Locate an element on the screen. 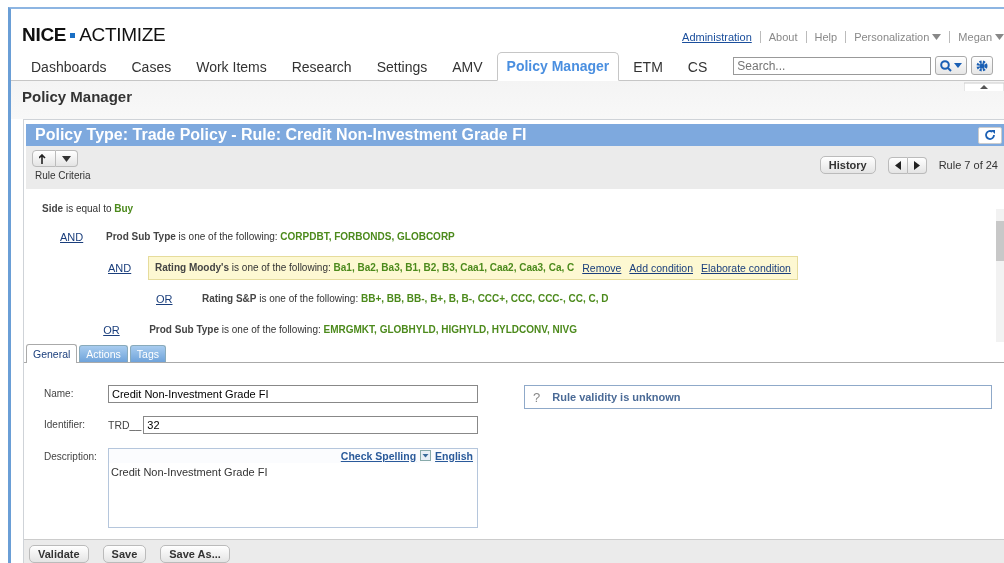 This screenshot has height=563, width=1004. section-label: Rule Criteria is located at coordinates (62, 175).